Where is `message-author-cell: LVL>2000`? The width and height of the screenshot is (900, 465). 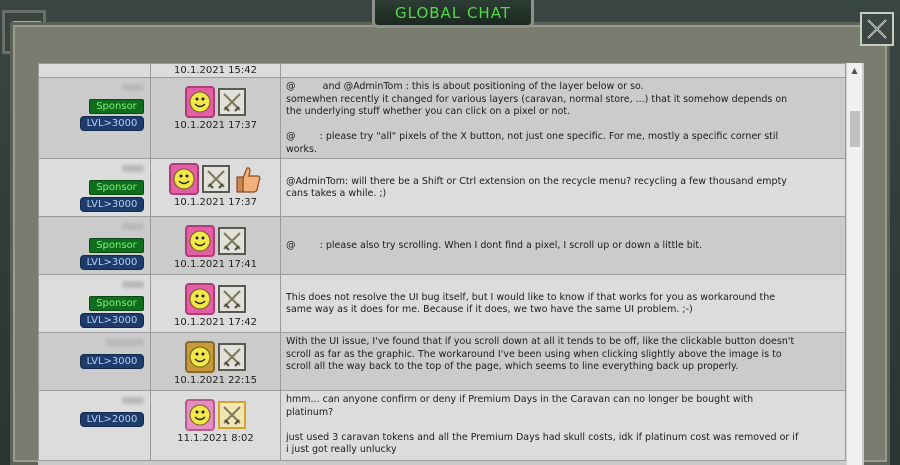
message-author-cell: LVL>2000 is located at coordinates (94, 425).